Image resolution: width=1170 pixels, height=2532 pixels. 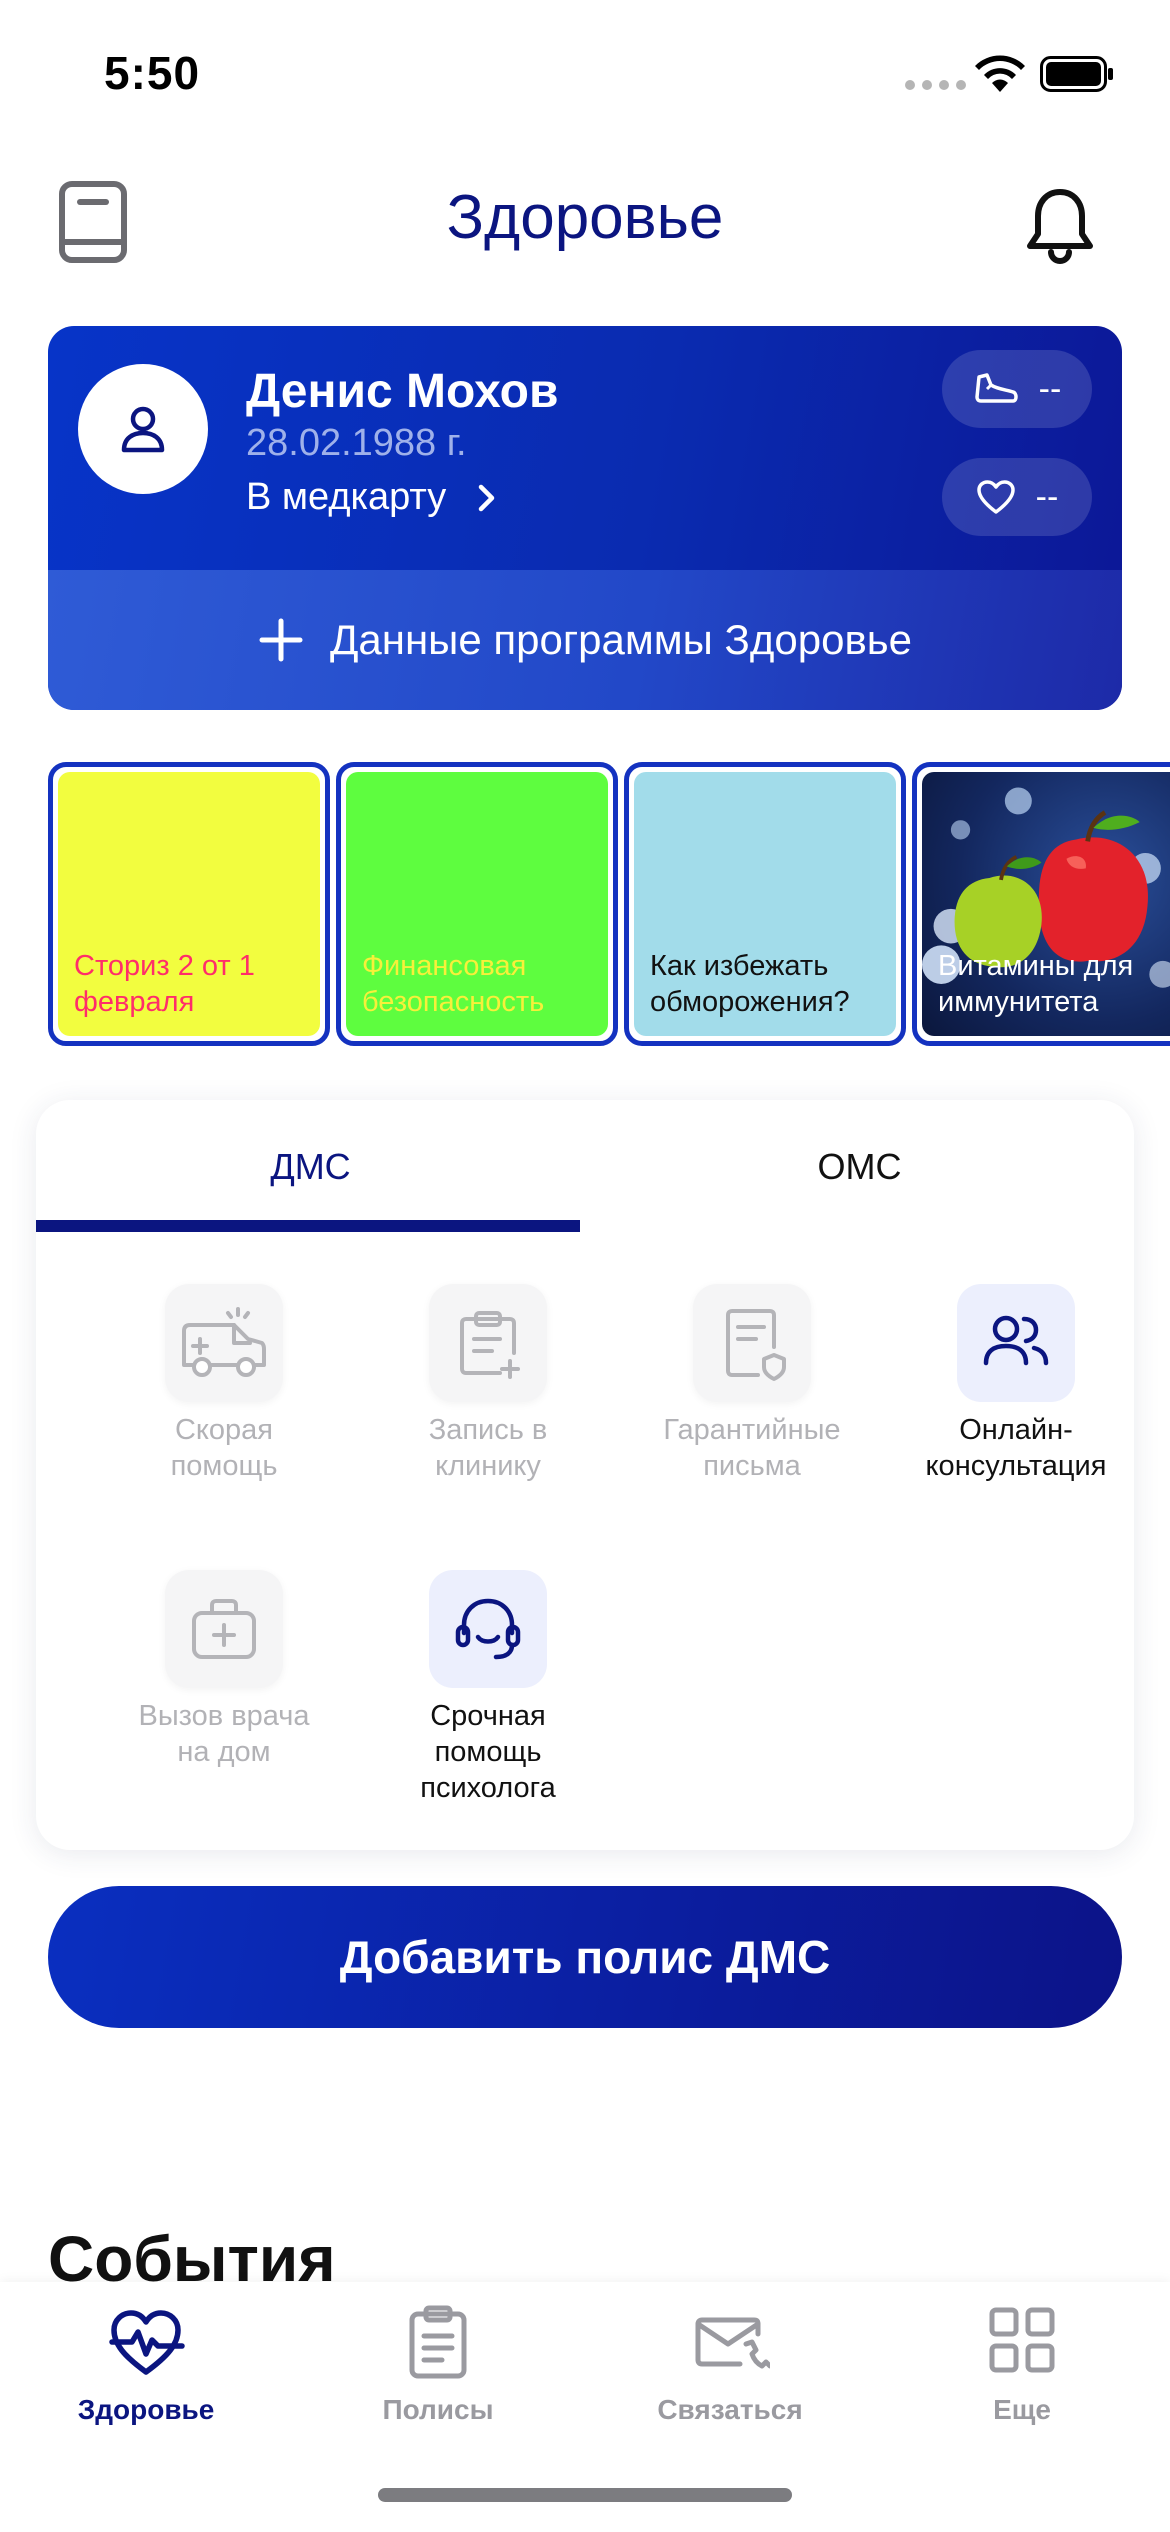 What do you see at coordinates (346, 497) in the screenshot?
I see `medcard-link-label: В медкарту` at bounding box center [346, 497].